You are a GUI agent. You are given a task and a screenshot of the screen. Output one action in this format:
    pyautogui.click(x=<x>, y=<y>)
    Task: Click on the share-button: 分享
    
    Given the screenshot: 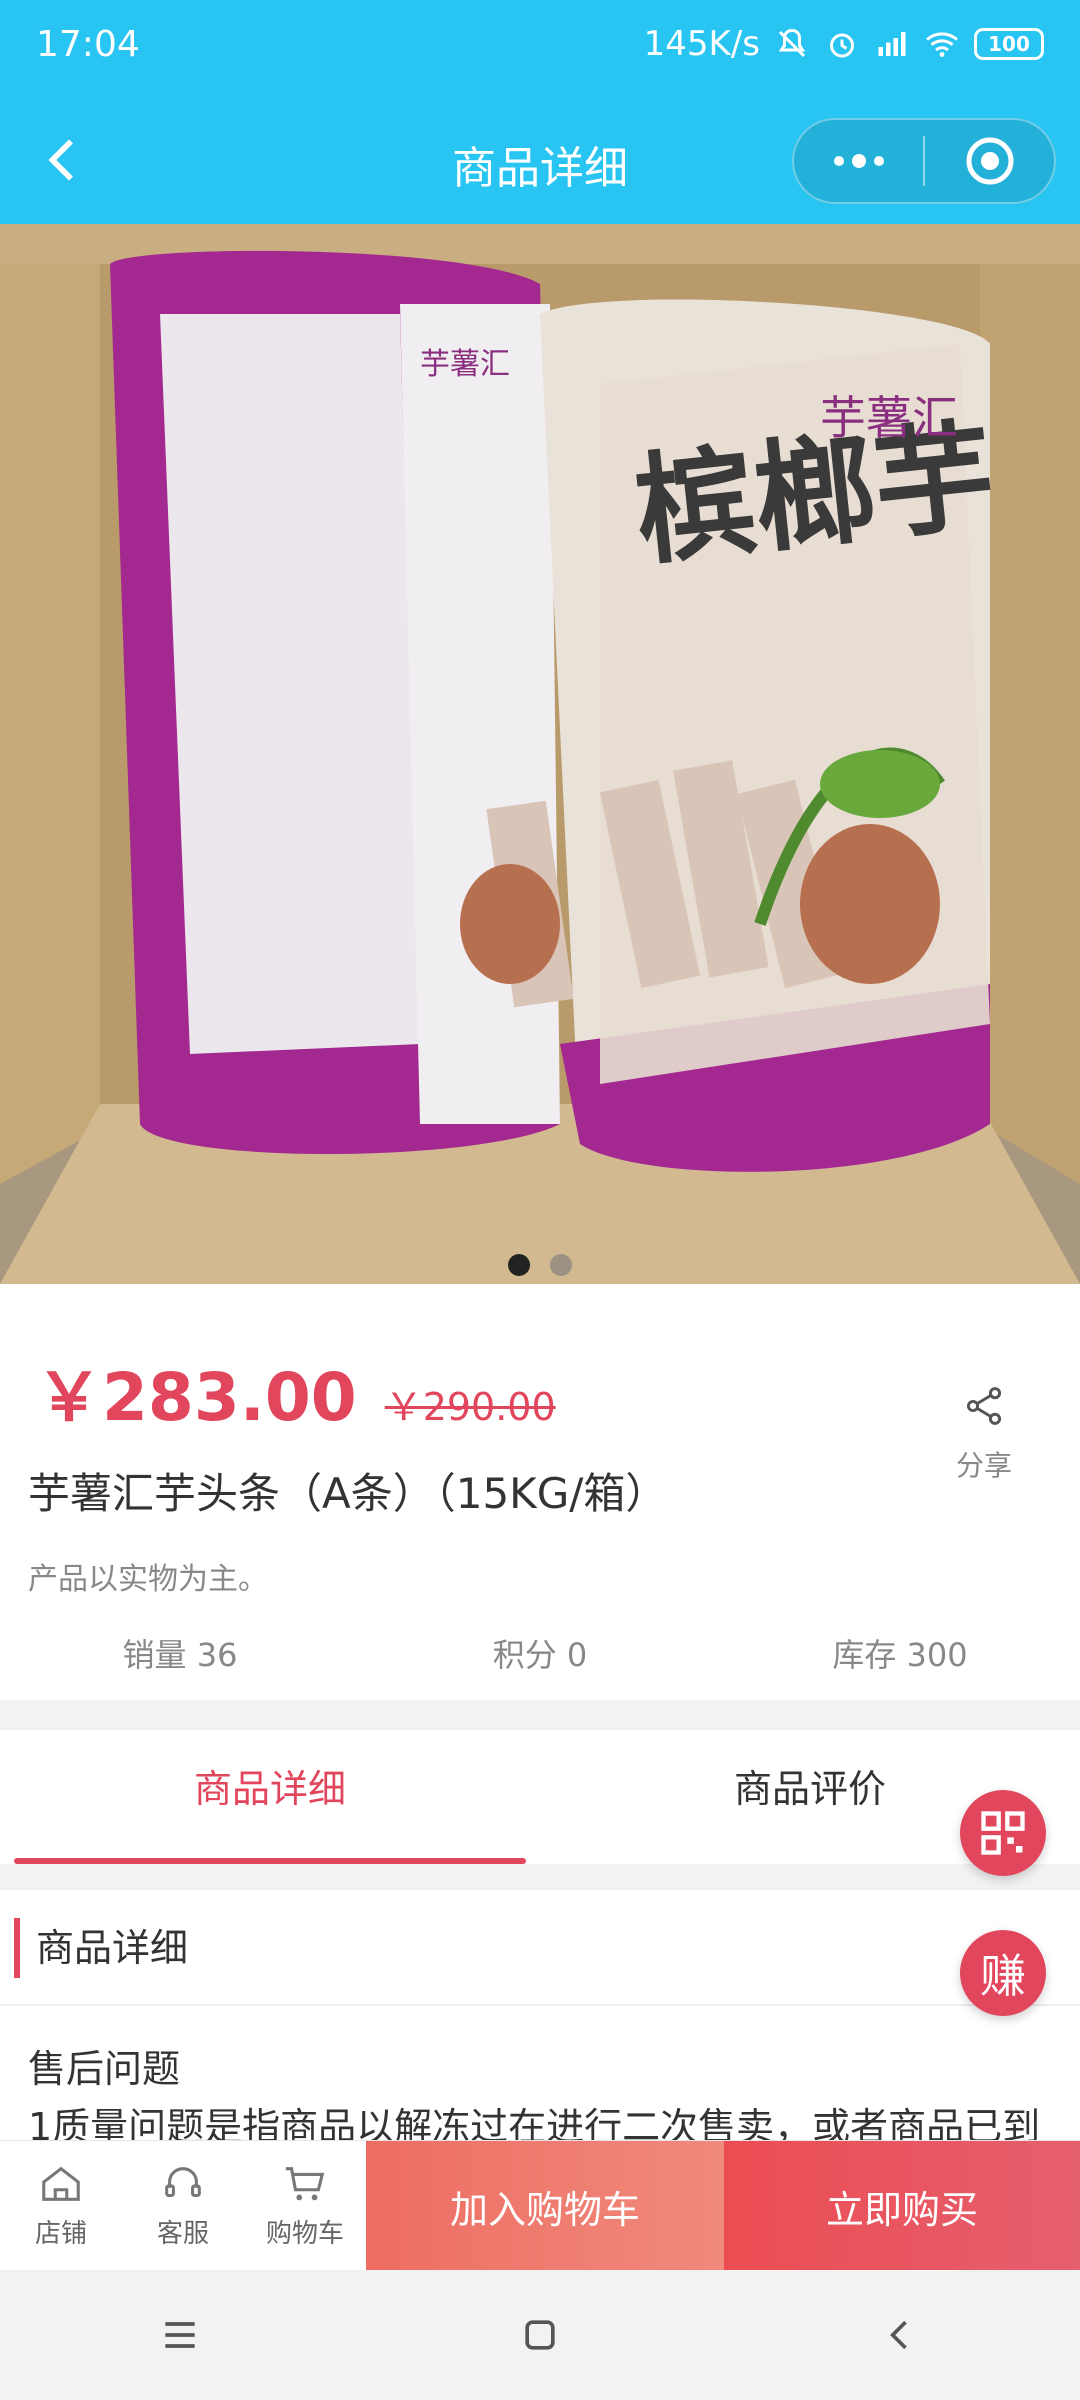 What is the action you would take?
    pyautogui.click(x=984, y=1434)
    